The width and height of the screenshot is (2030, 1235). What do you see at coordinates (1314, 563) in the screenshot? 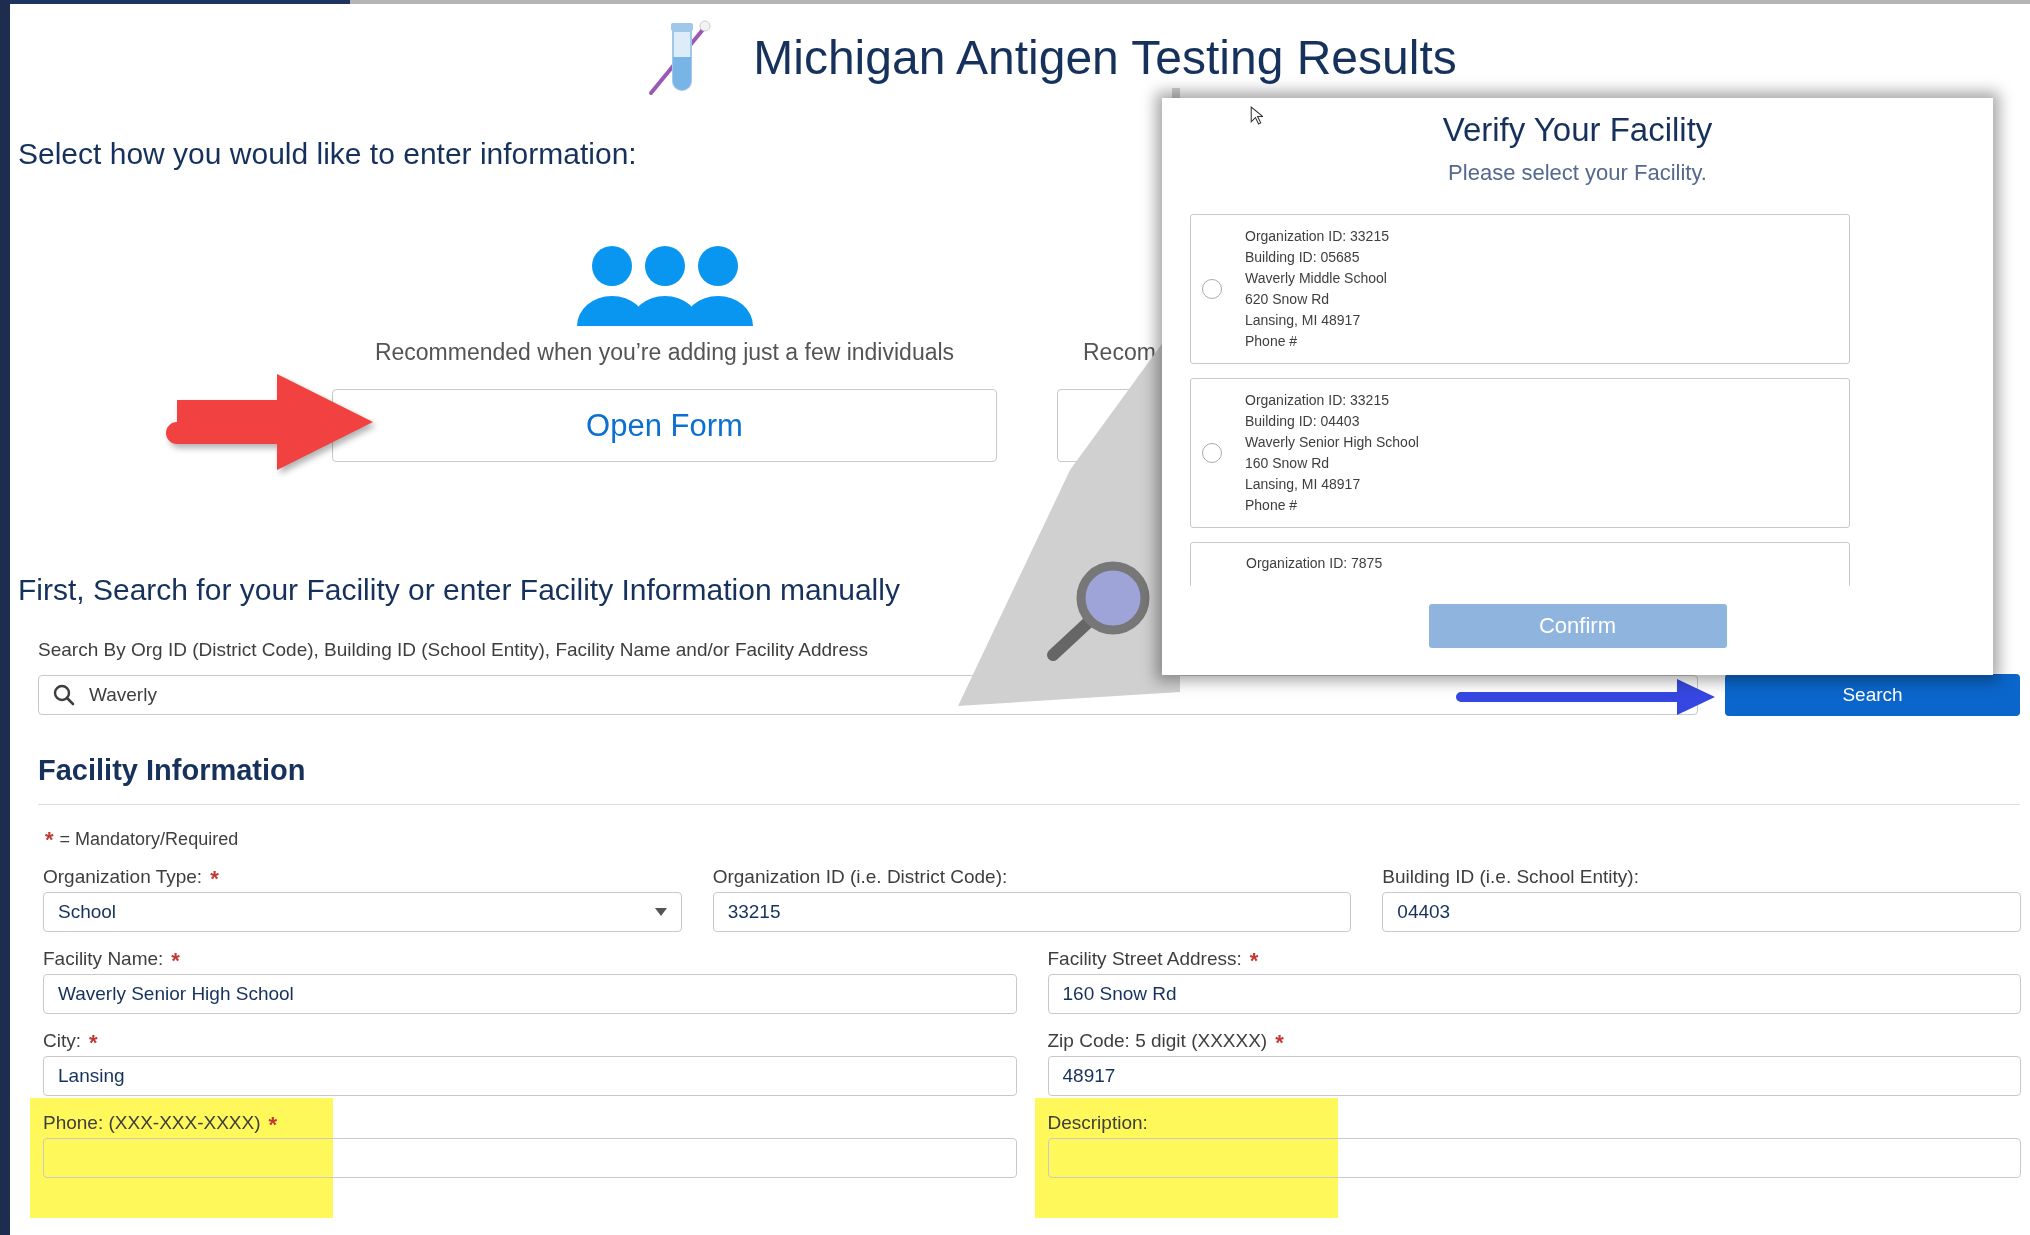
I see `facility-detail: Organization ID: 7875` at bounding box center [1314, 563].